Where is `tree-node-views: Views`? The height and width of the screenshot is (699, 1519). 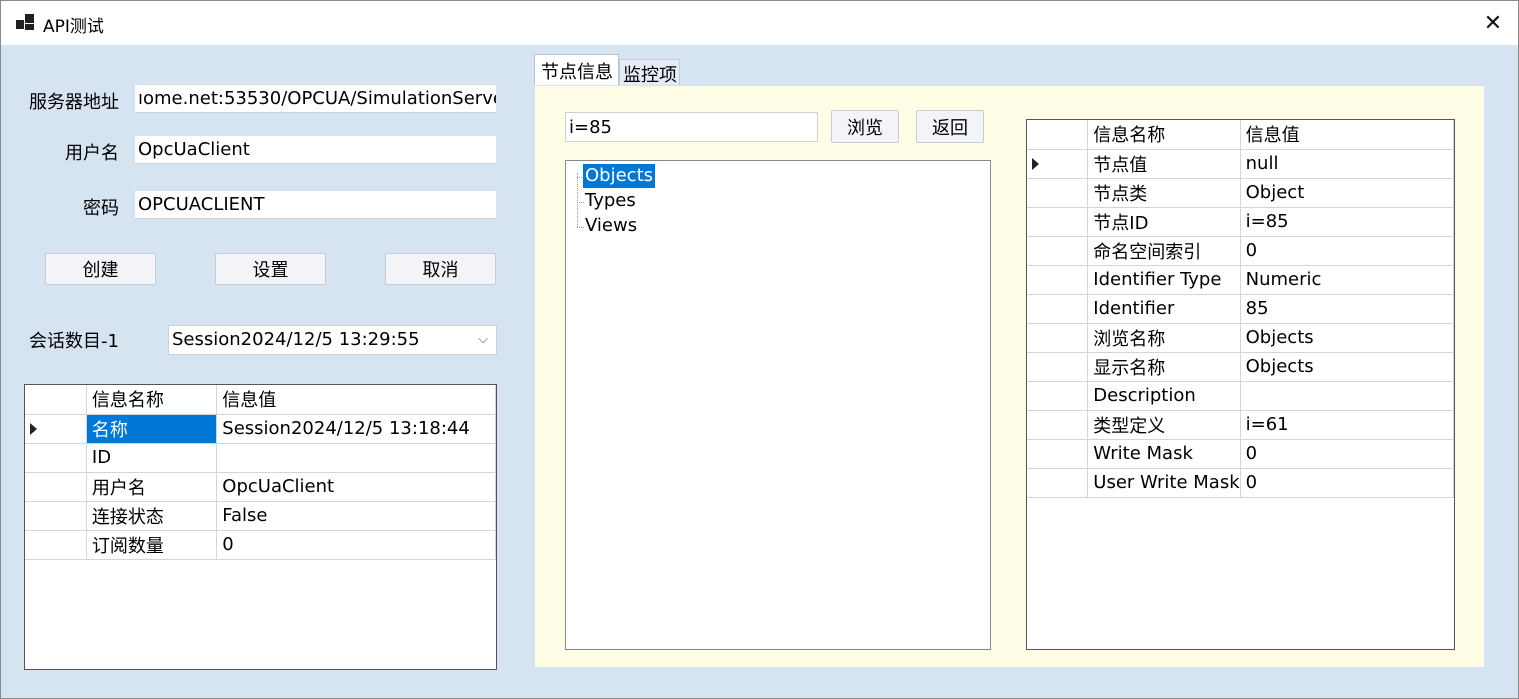 tree-node-views: Views is located at coordinates (611, 226).